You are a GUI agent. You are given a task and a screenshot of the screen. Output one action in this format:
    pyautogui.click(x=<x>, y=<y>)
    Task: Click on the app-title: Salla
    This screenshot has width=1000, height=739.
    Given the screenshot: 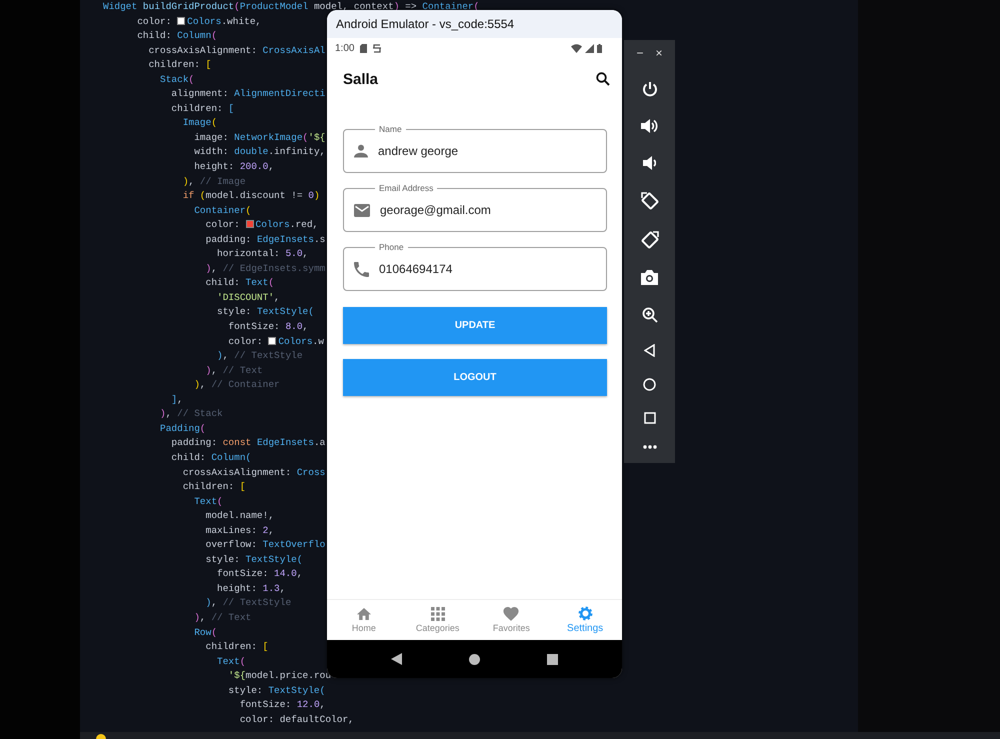 What is the action you would take?
    pyautogui.click(x=360, y=79)
    